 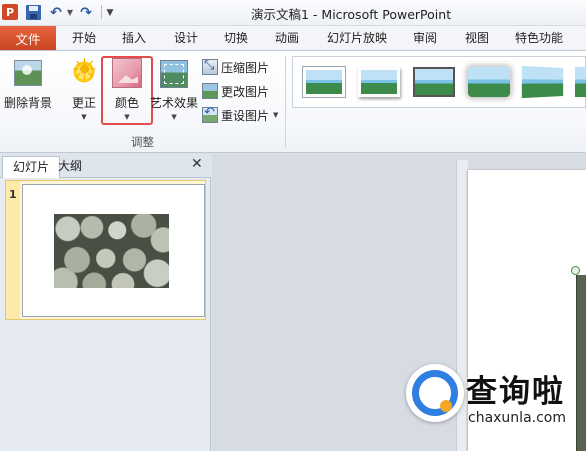 I want to click on adjust-group-label: 调整, so click(x=142, y=142).